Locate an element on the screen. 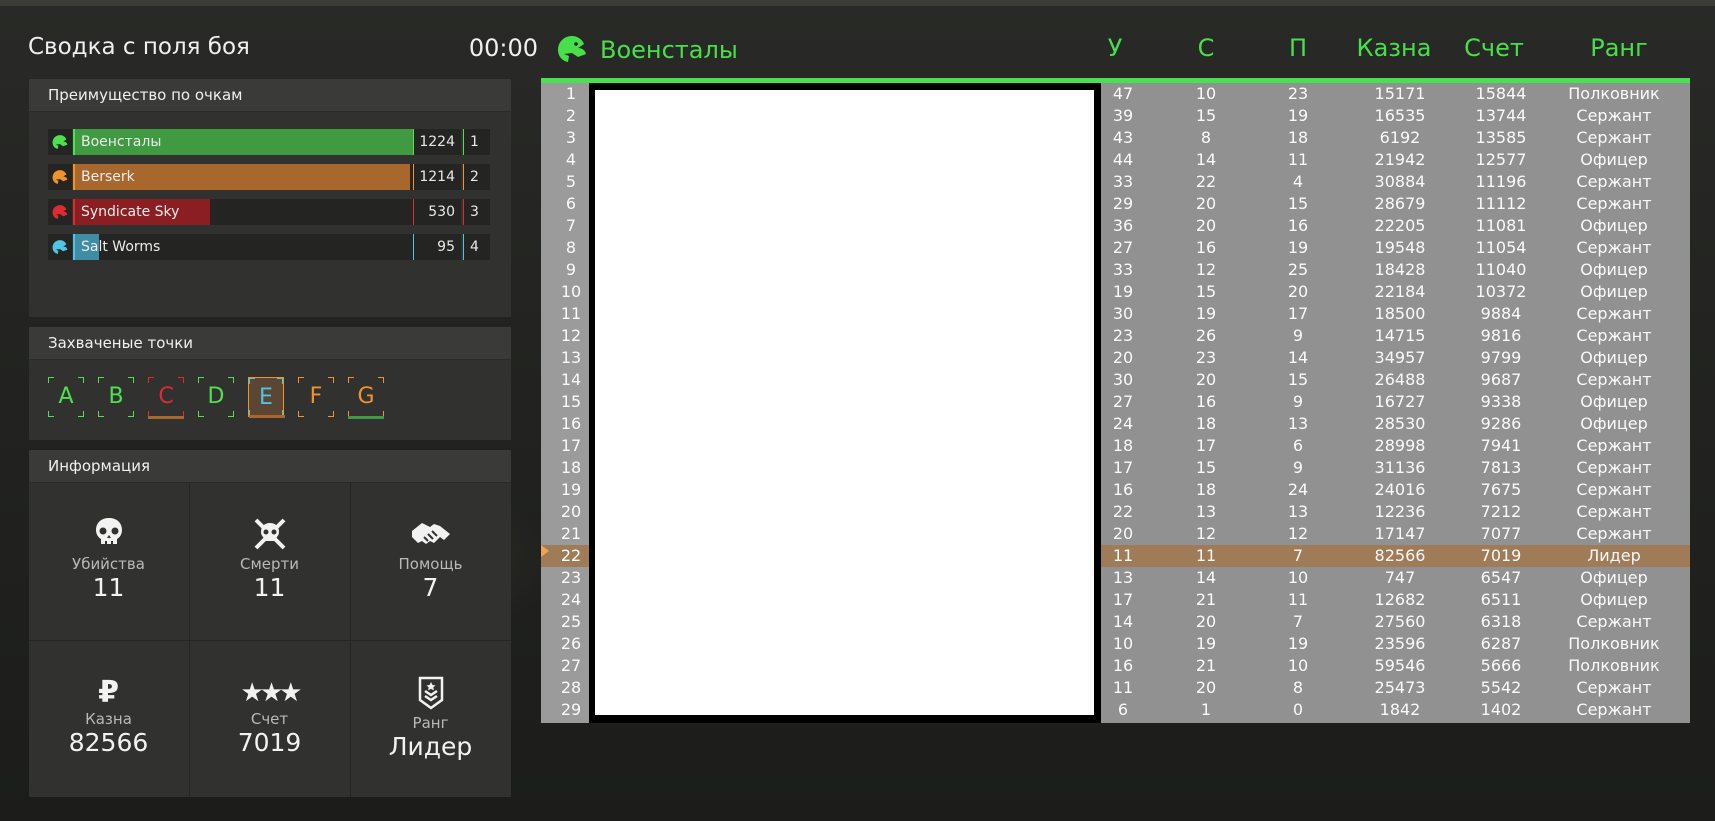 The height and width of the screenshot is (821, 1715). table-cell: 0 is located at coordinates (1298, 709).